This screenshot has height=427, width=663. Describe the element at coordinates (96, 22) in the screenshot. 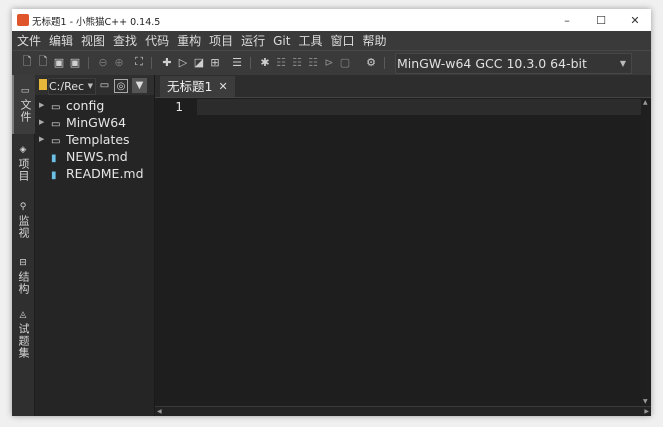

I see `window-title: 无标题1 - 小熊猫C++ 0.14.5` at that location.